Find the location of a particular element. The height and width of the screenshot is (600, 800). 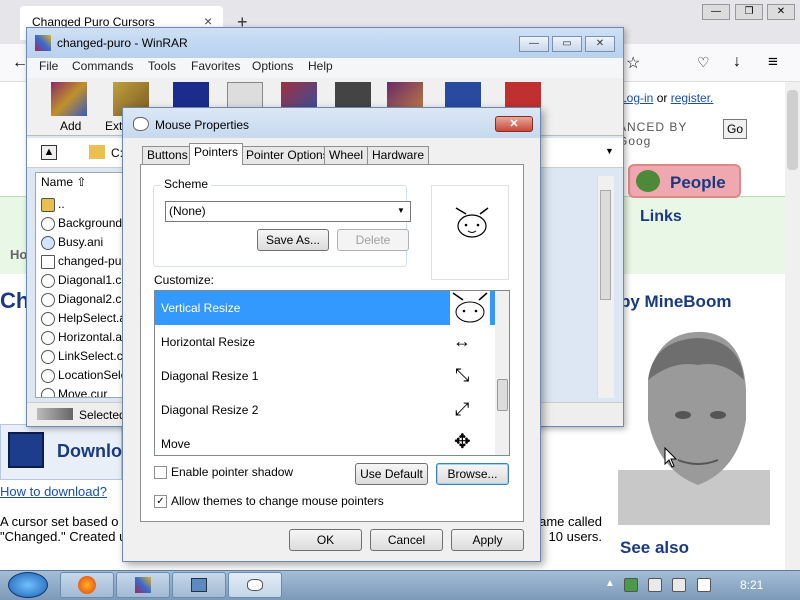

winrar-titlebar: changed-puro - WinRAR — ▭ ✕ is located at coordinates (325, 43).